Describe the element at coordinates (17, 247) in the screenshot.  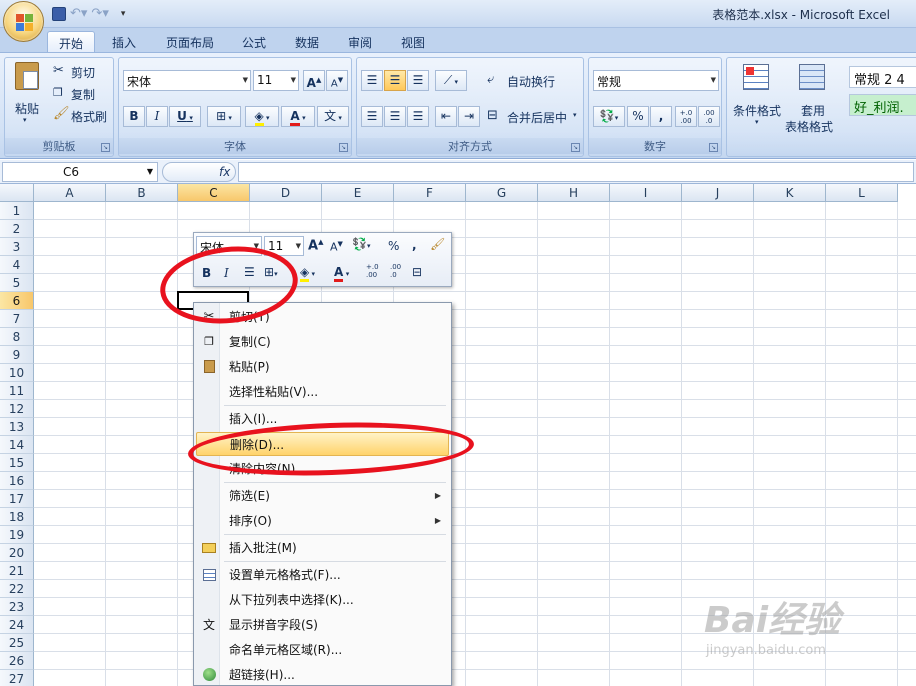
I see `row-header-3: 3` at that location.